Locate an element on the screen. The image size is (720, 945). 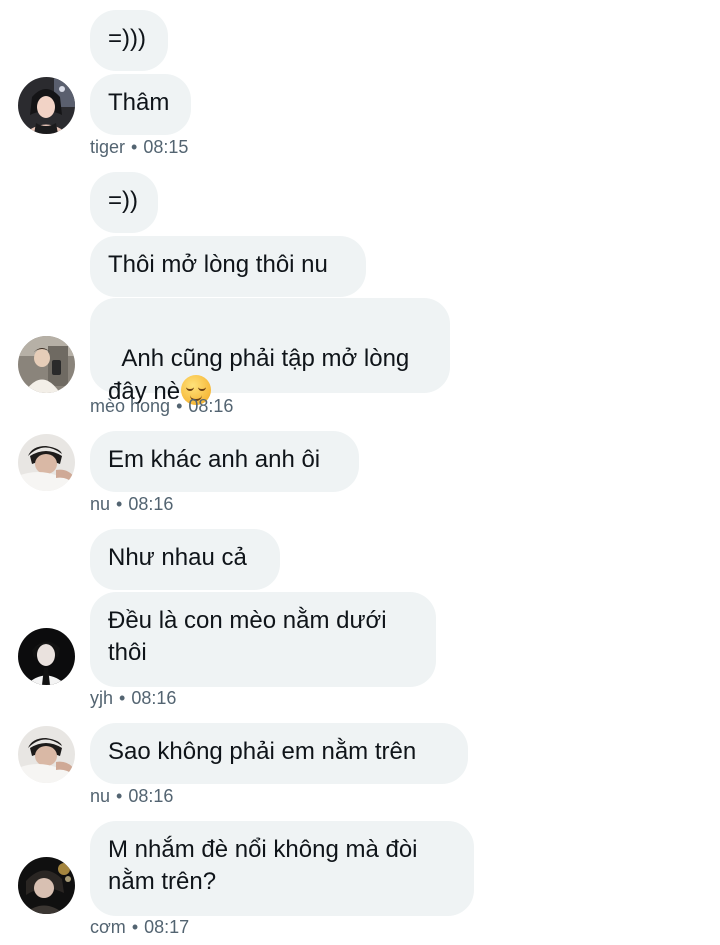
timestamp: 08:15 is located at coordinates (166, 147).